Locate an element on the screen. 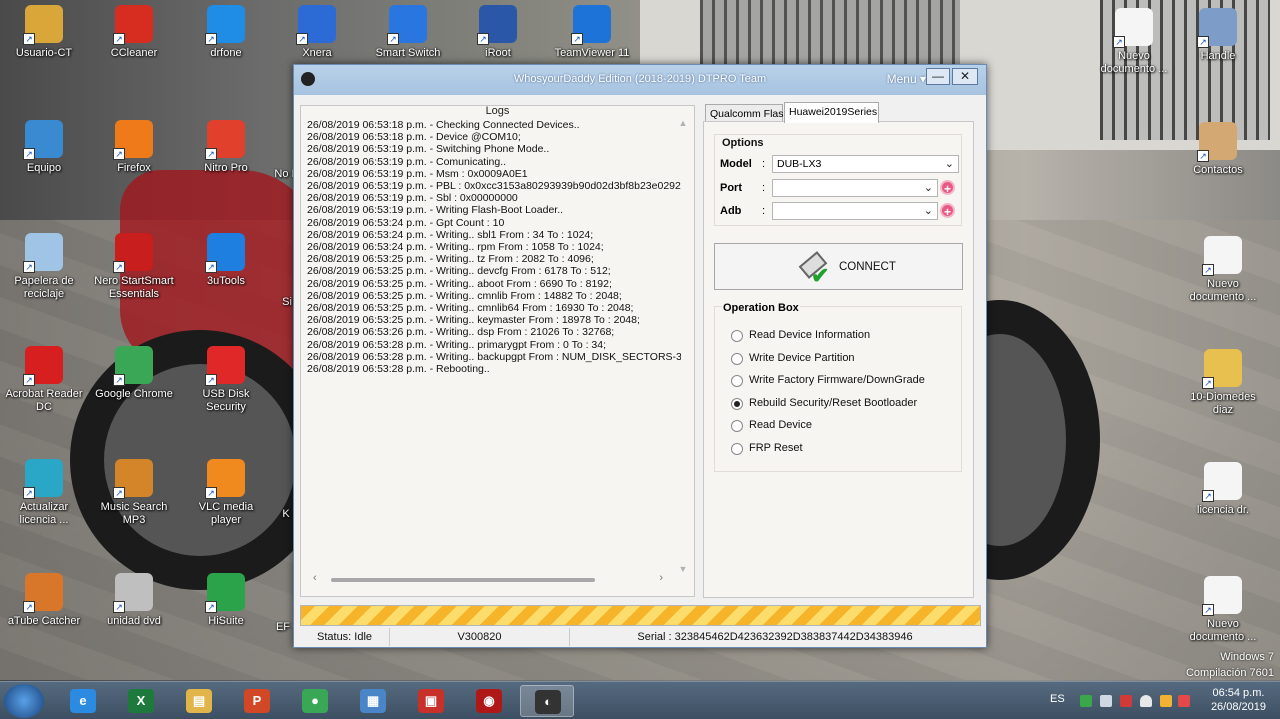 The image size is (1280, 719). scroll-right-icon: › is located at coordinates (661, 578).